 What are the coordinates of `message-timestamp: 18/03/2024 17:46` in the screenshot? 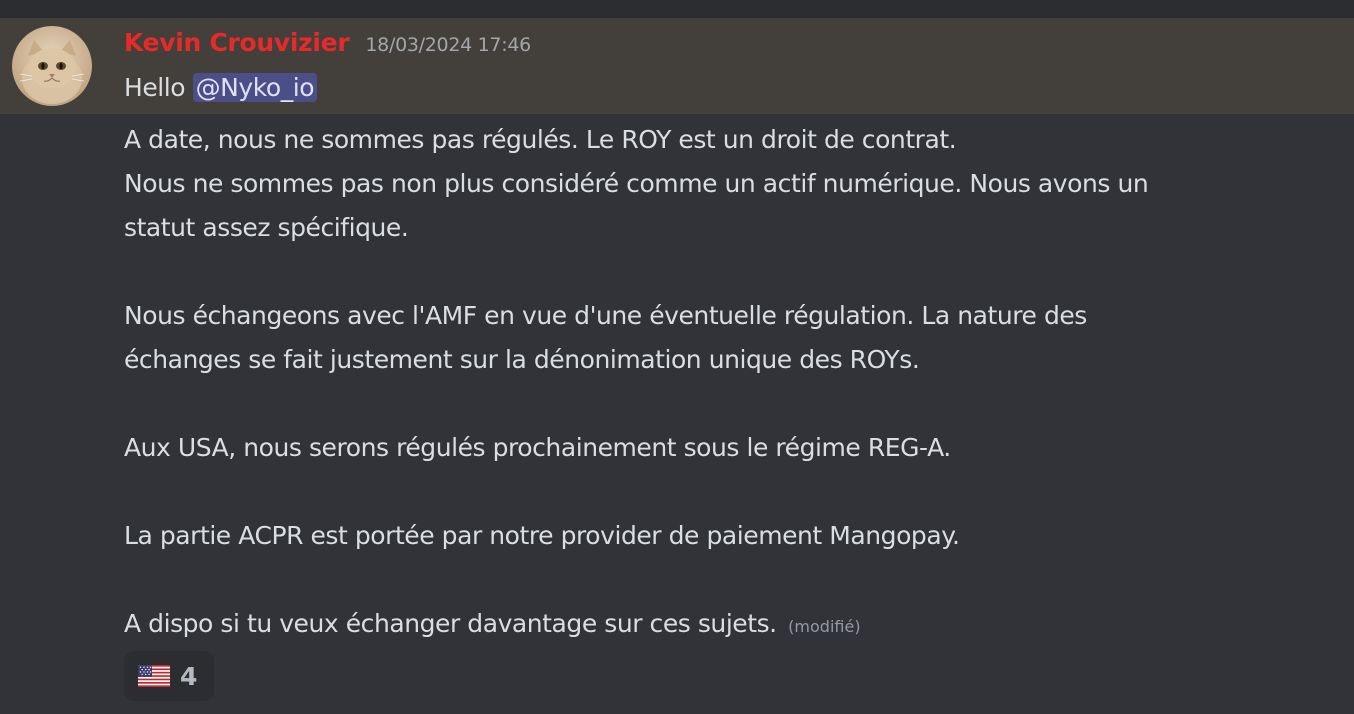 It's located at (448, 45).